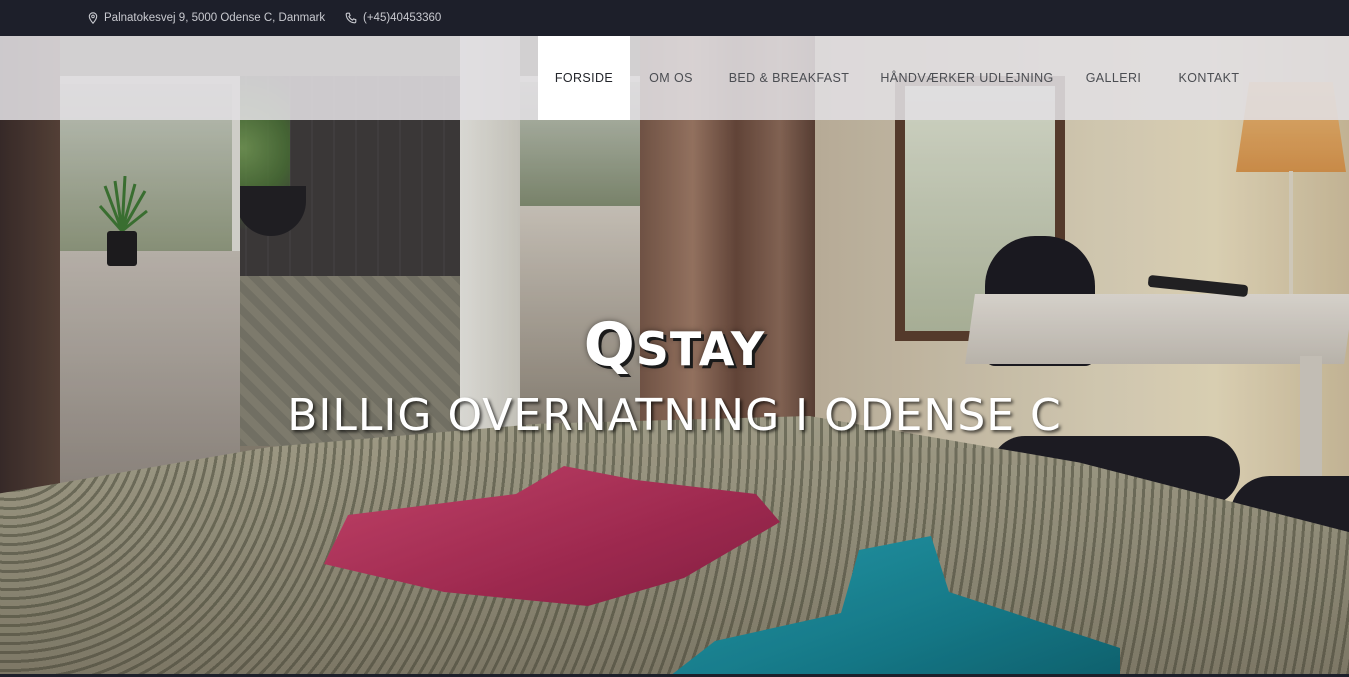 This screenshot has width=1349, height=677. I want to click on hero-tagline: BILLIG OVERNATNING I ODENSE C, so click(674, 415).